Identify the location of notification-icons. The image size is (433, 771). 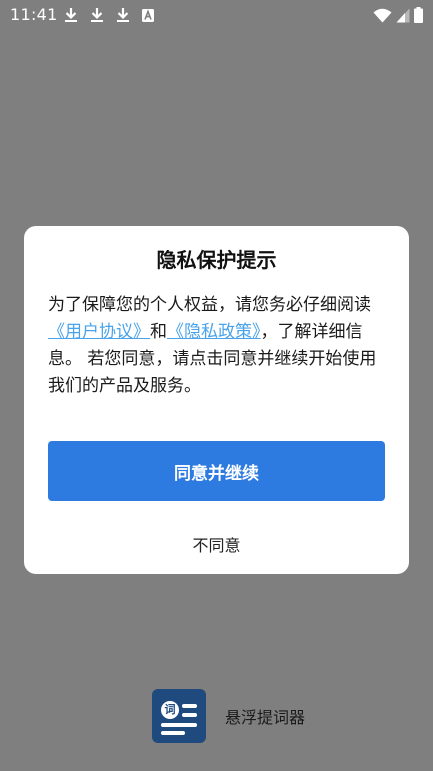
(109, 15).